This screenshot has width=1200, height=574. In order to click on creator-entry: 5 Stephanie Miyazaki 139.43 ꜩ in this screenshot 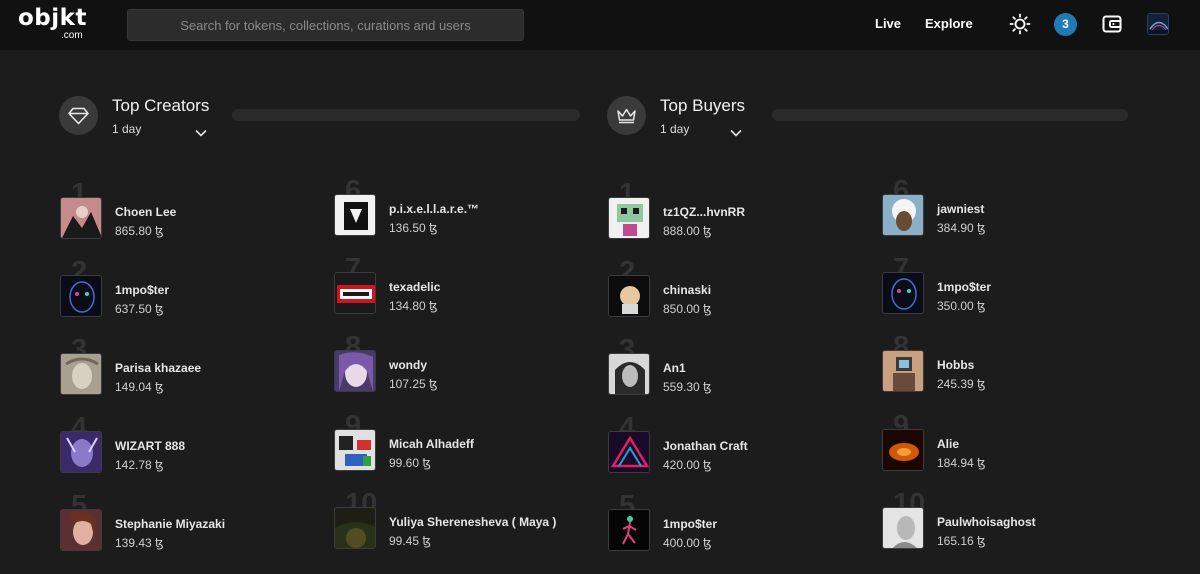, I will do `click(175, 523)`.